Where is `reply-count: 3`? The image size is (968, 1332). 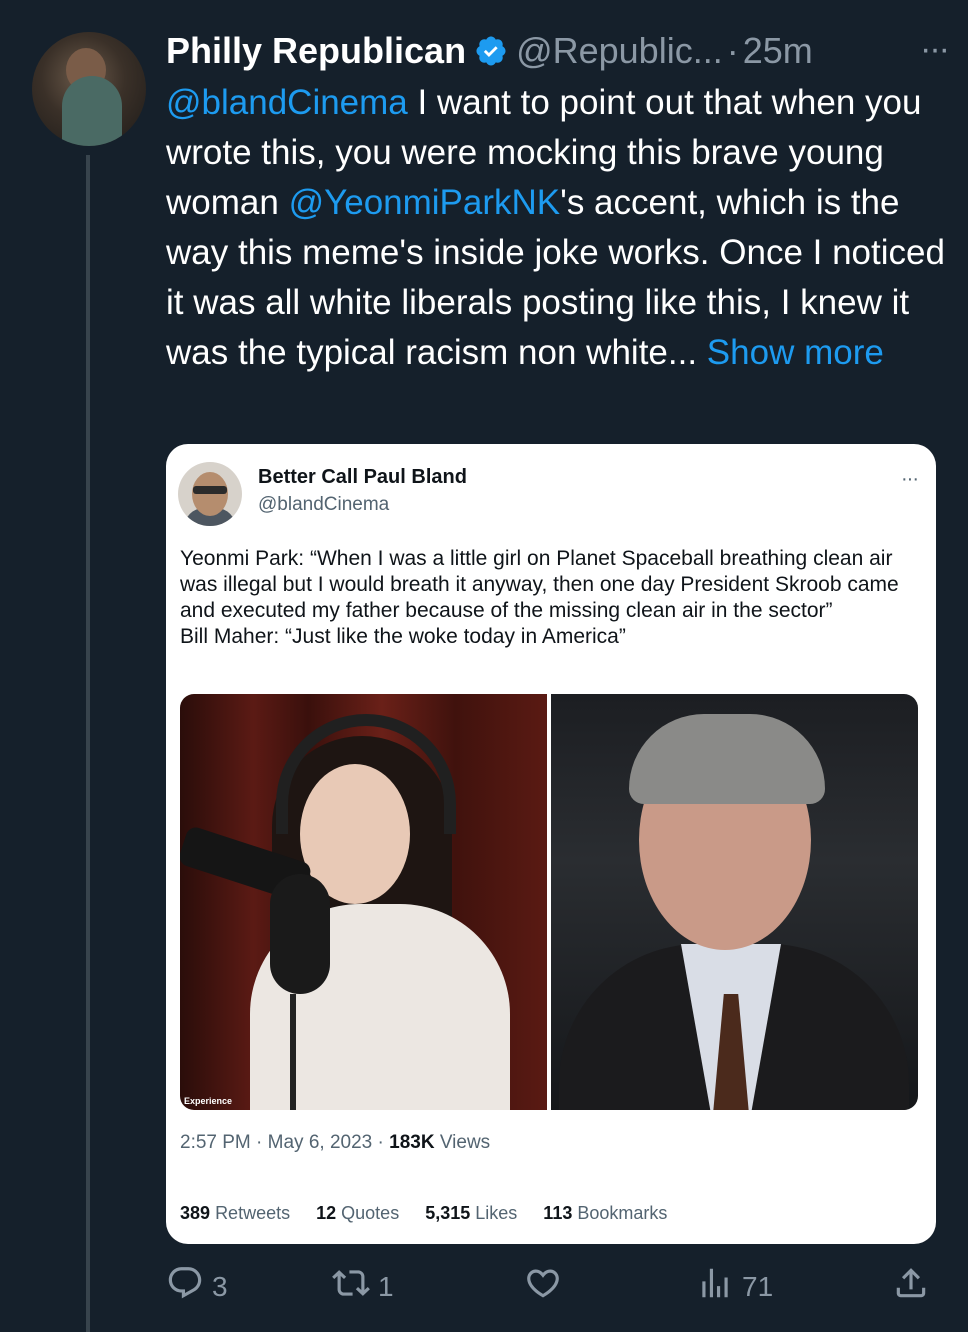
reply-count: 3 is located at coordinates (220, 1286).